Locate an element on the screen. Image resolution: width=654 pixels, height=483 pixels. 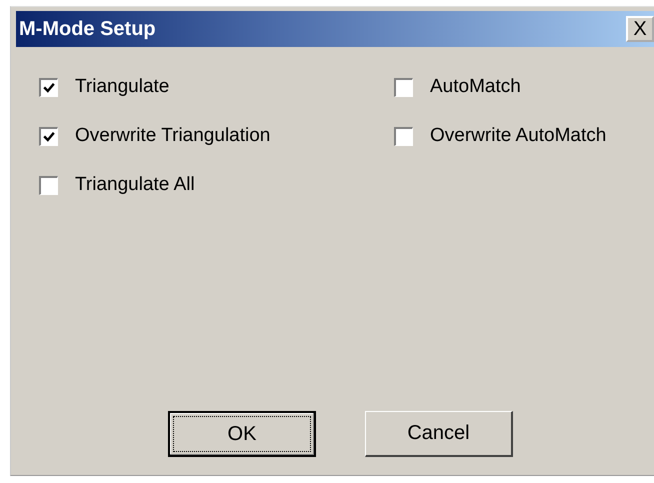
window-title: M-Mode Setup is located at coordinates (87, 29).